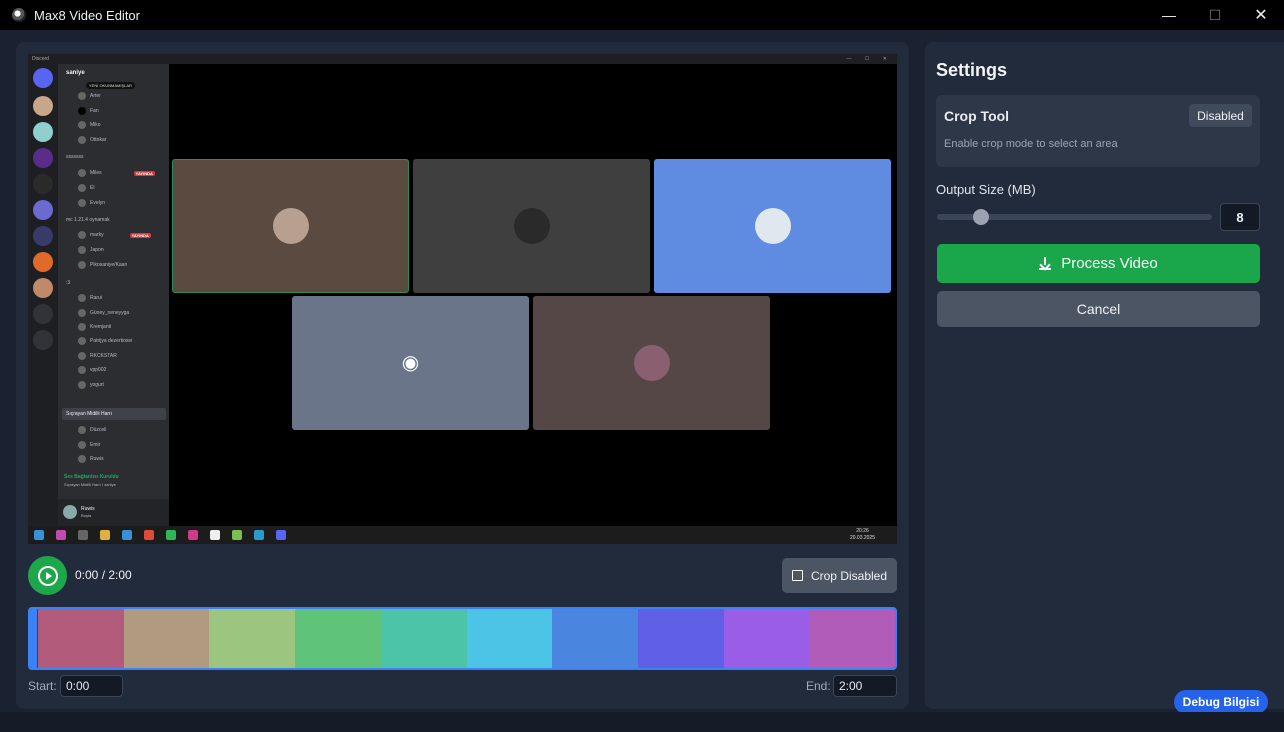 Image resolution: width=1284 pixels, height=732 pixels. What do you see at coordinates (94, 327) in the screenshot?
I see `voice-user: Kremjanti` at bounding box center [94, 327].